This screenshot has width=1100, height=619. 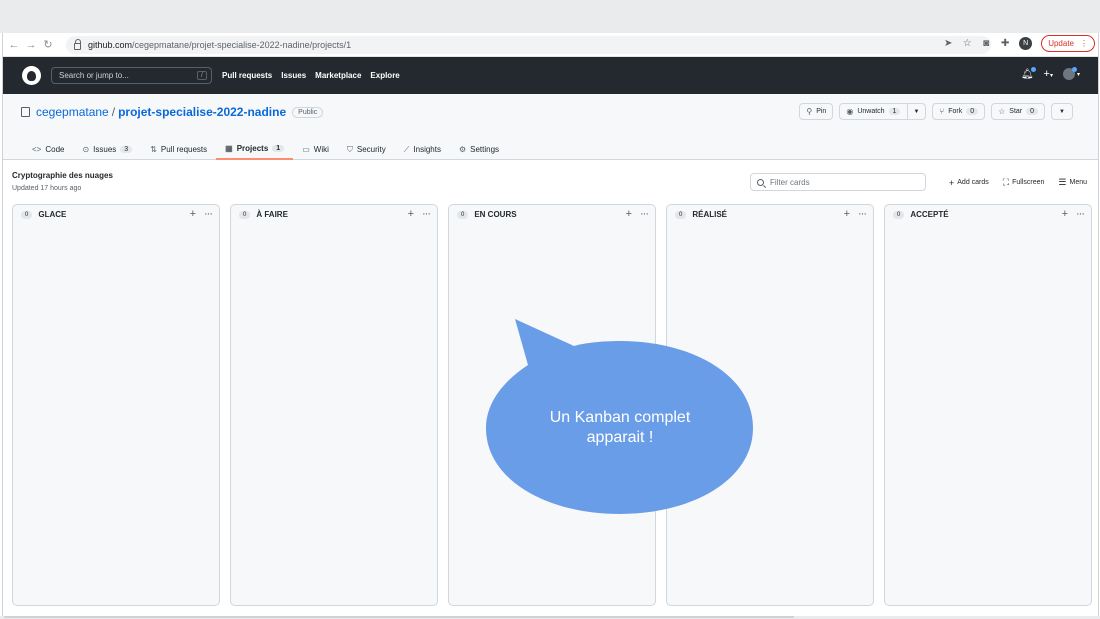 I want to click on nav-pull-requests: Pull requests, so click(x=247, y=75).